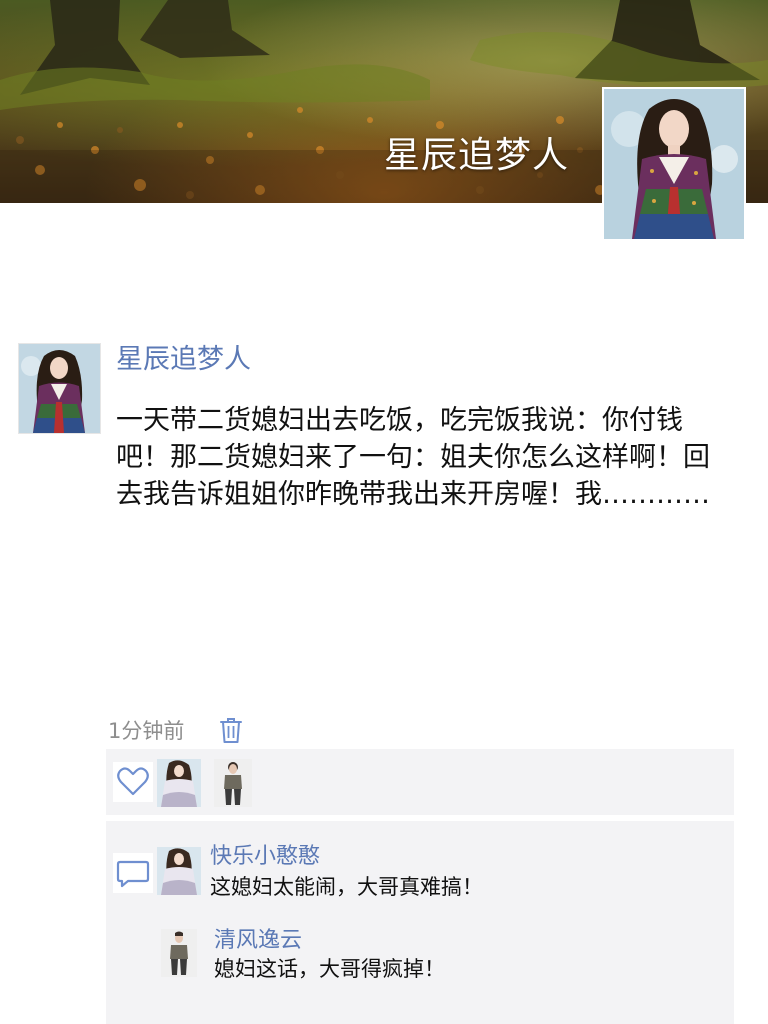 The image size is (768, 1024). I want to click on trash-icon, so click(231, 730).